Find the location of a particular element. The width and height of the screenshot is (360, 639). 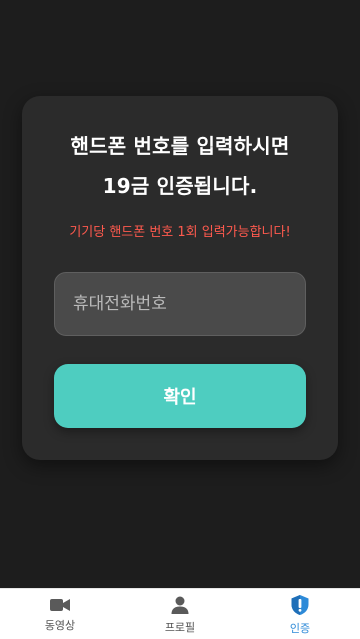

nav-label-video: 동영상 is located at coordinates (60, 625).